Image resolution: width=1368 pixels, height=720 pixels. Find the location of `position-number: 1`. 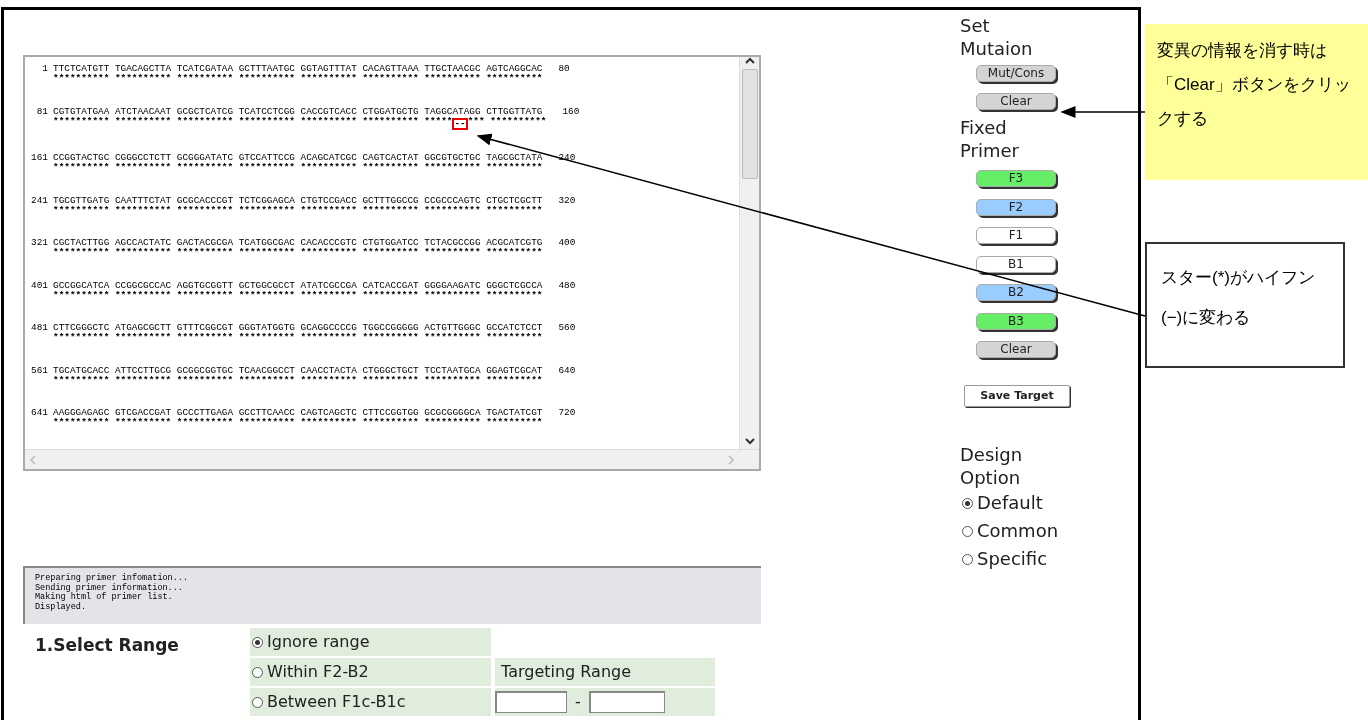

position-number: 1 is located at coordinates (45, 69).